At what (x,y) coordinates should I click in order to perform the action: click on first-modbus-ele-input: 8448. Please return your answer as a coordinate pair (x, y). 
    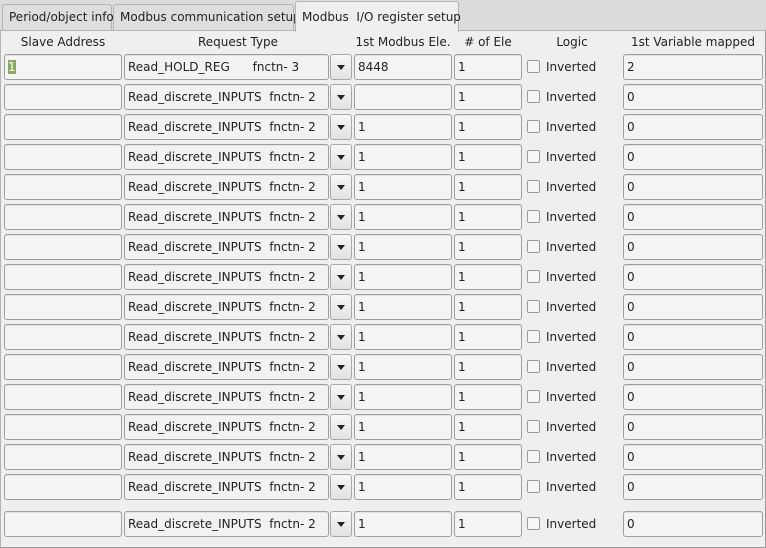
    Looking at the image, I should click on (403, 67).